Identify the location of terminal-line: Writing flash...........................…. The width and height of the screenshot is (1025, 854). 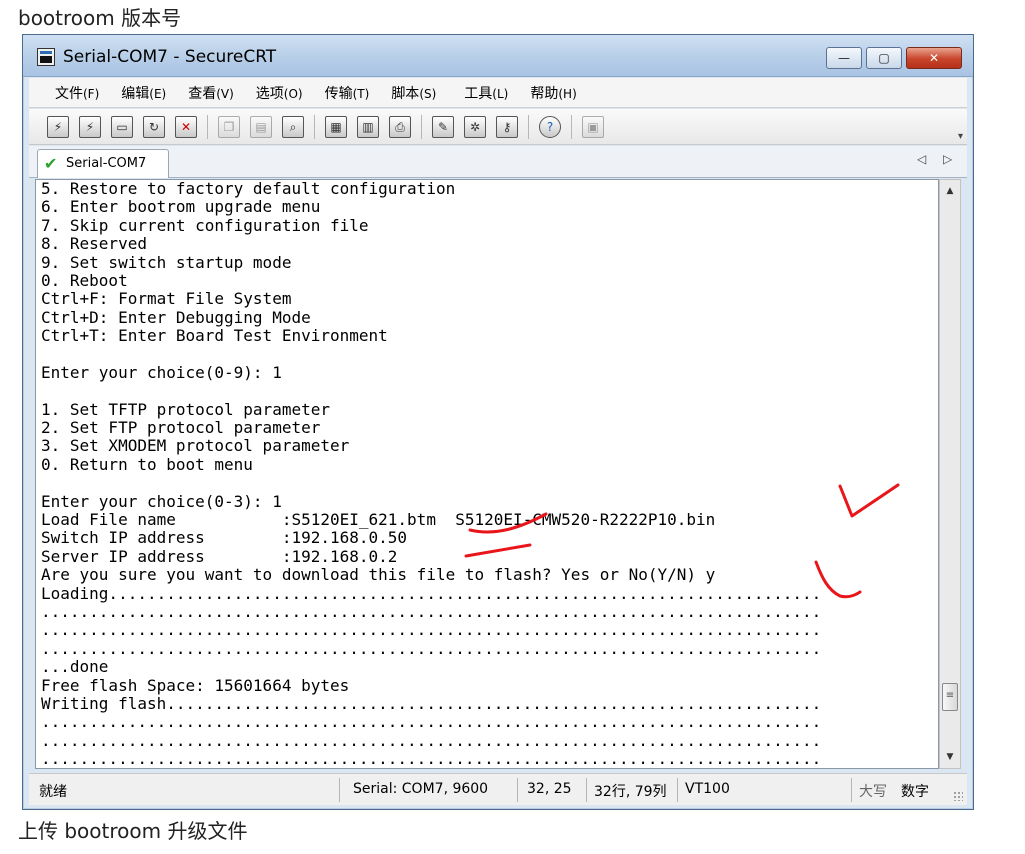
(431, 703).